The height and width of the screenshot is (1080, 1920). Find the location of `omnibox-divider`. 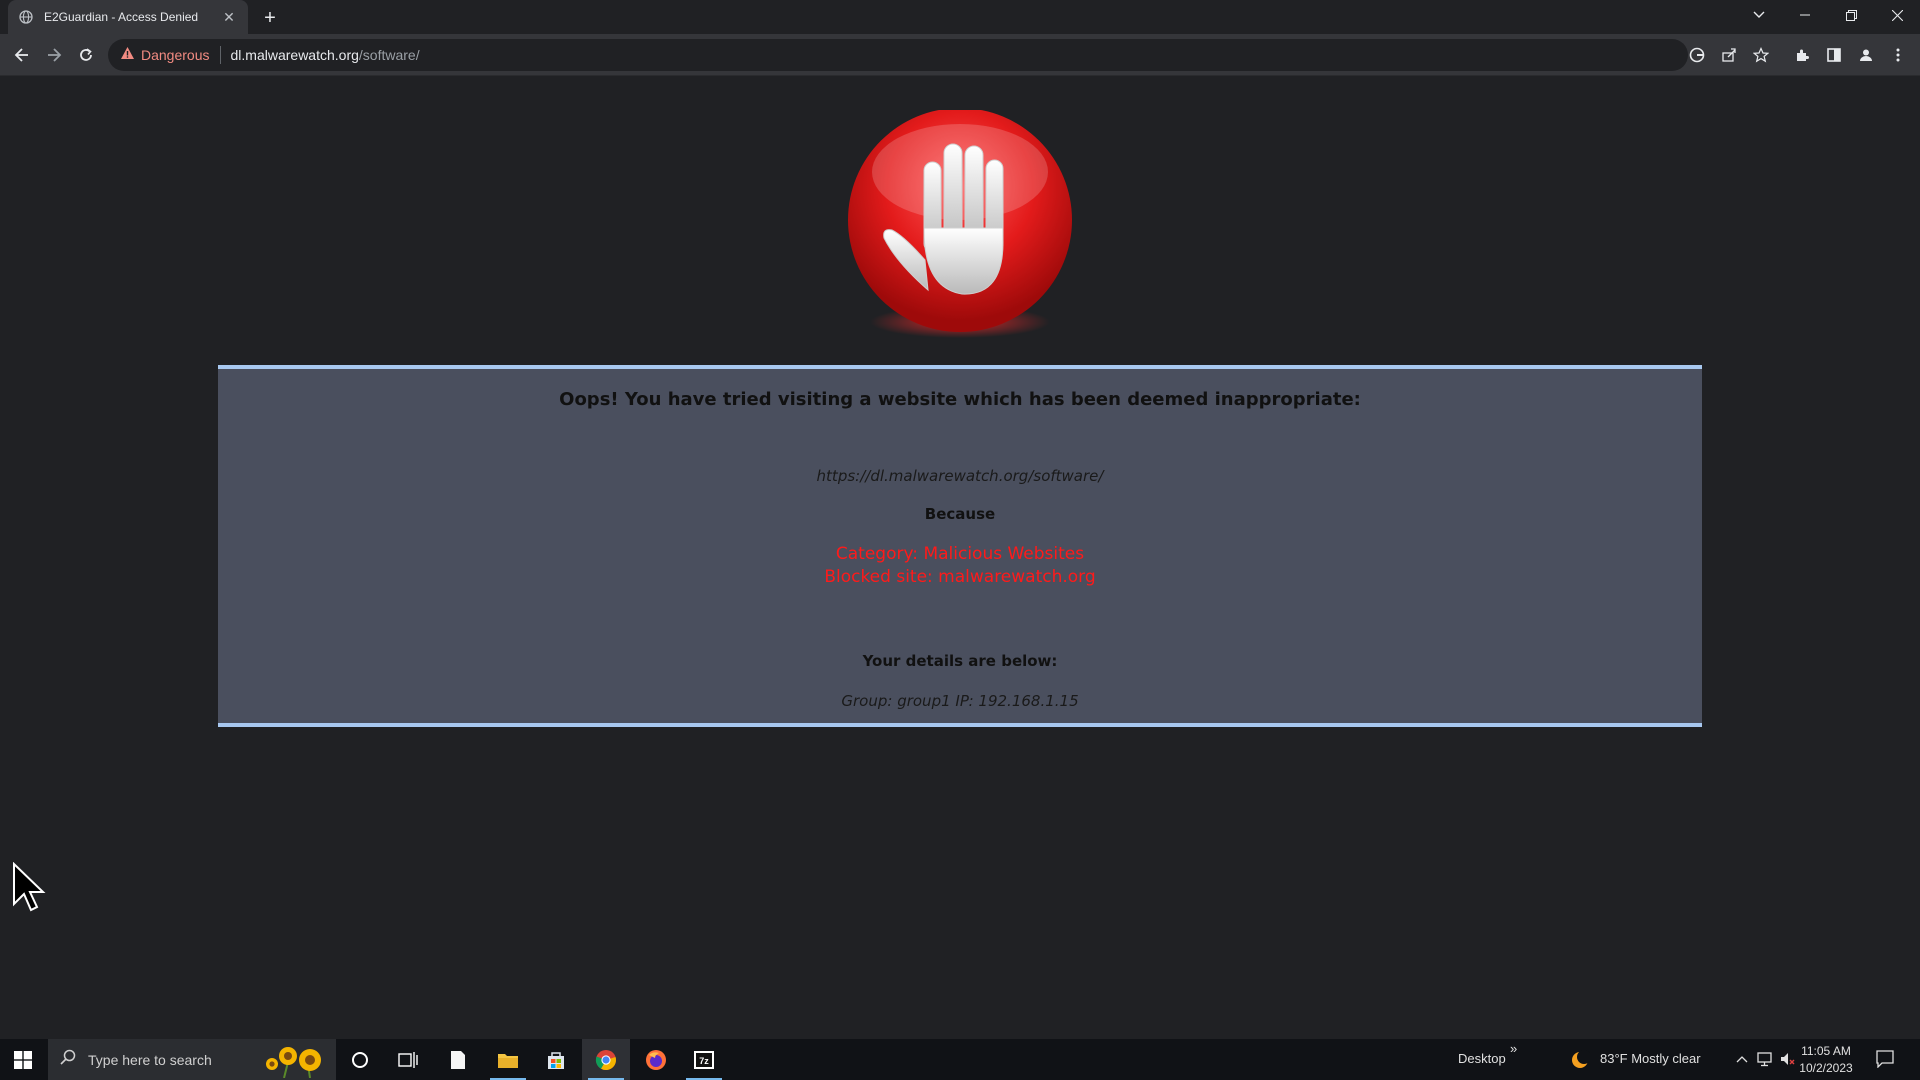

omnibox-divider is located at coordinates (220, 55).